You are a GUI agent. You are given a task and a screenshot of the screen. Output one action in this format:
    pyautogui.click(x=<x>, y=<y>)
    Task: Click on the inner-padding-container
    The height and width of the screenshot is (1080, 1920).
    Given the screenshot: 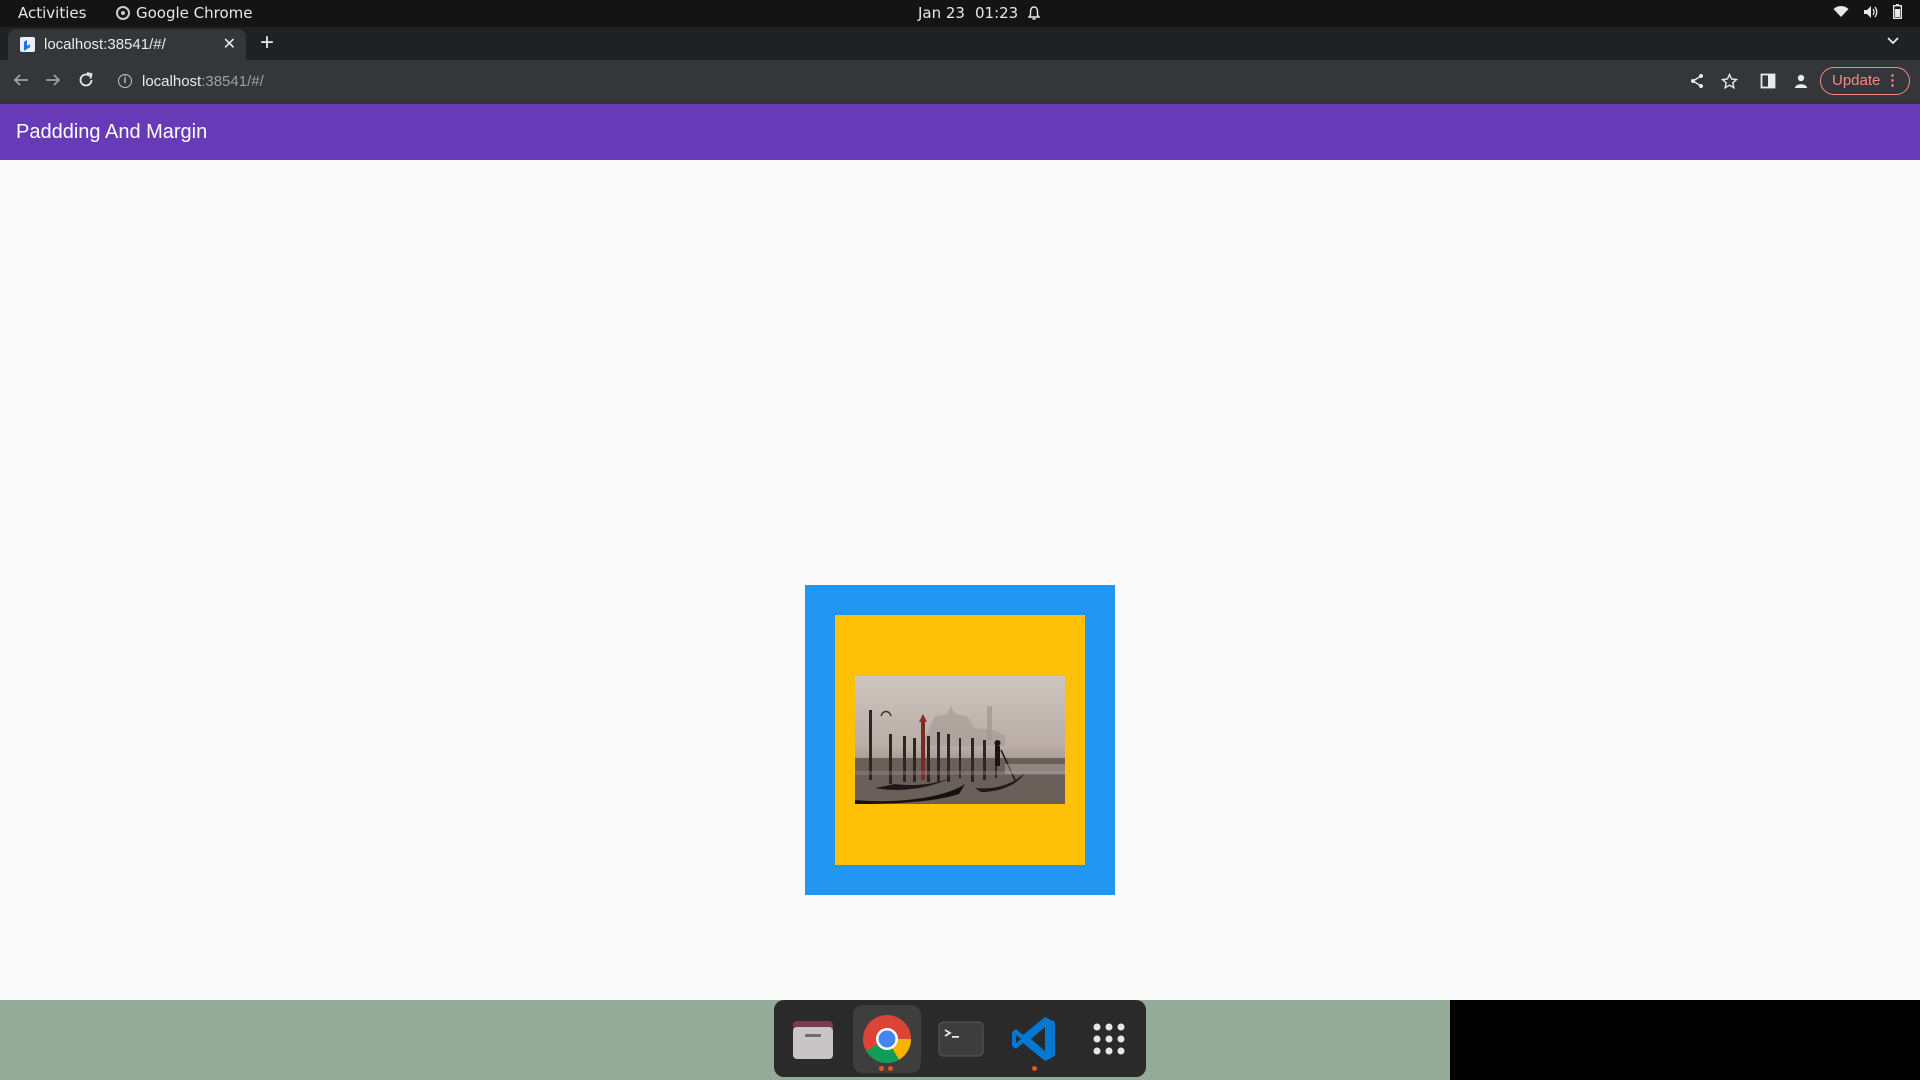 What is the action you would take?
    pyautogui.click(x=960, y=740)
    